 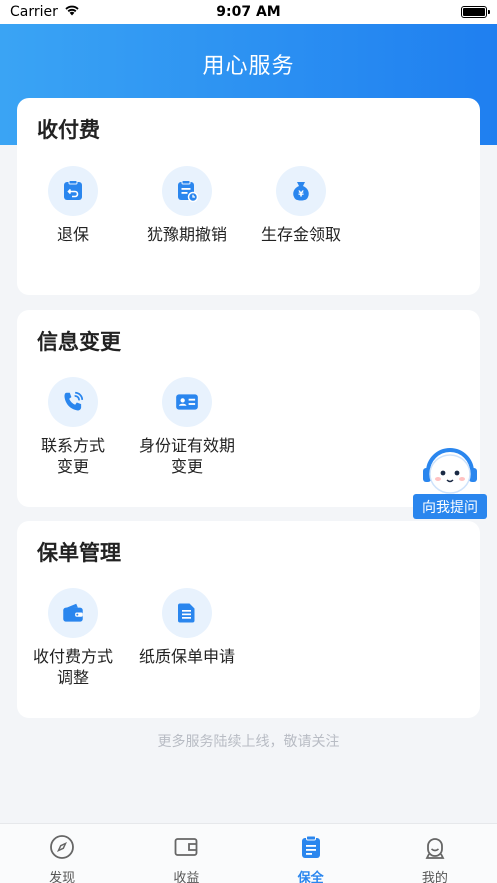 What do you see at coordinates (310, 877) in the screenshot?
I see `tab-label: 保全` at bounding box center [310, 877].